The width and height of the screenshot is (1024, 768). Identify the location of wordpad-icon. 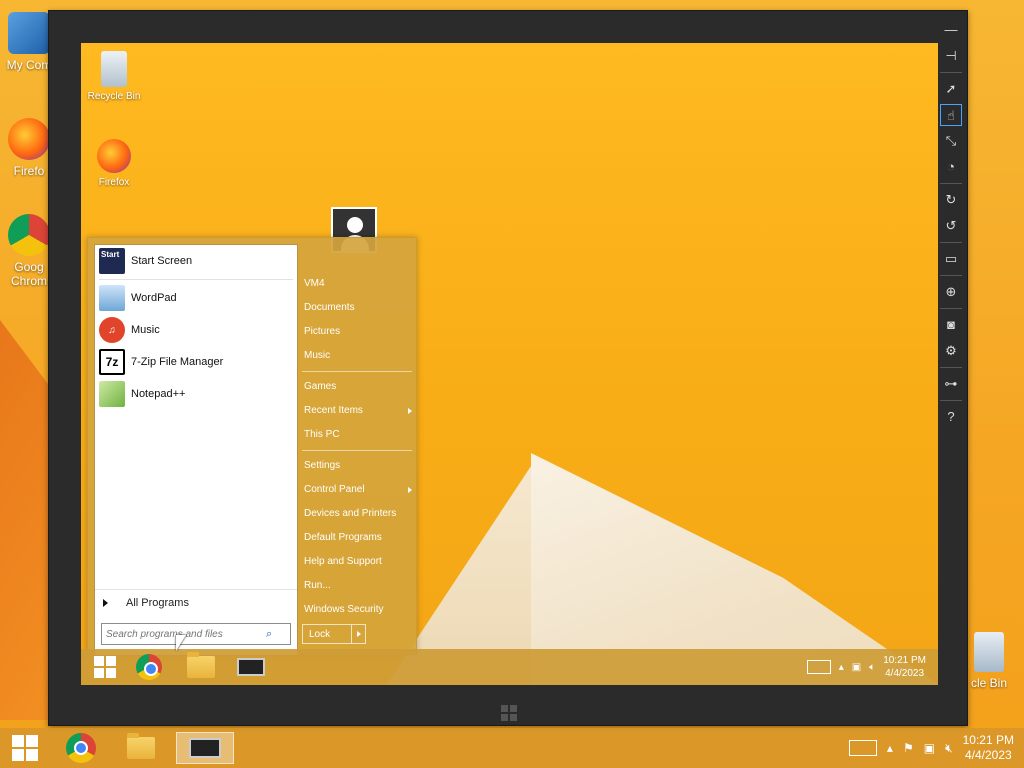
(112, 298).